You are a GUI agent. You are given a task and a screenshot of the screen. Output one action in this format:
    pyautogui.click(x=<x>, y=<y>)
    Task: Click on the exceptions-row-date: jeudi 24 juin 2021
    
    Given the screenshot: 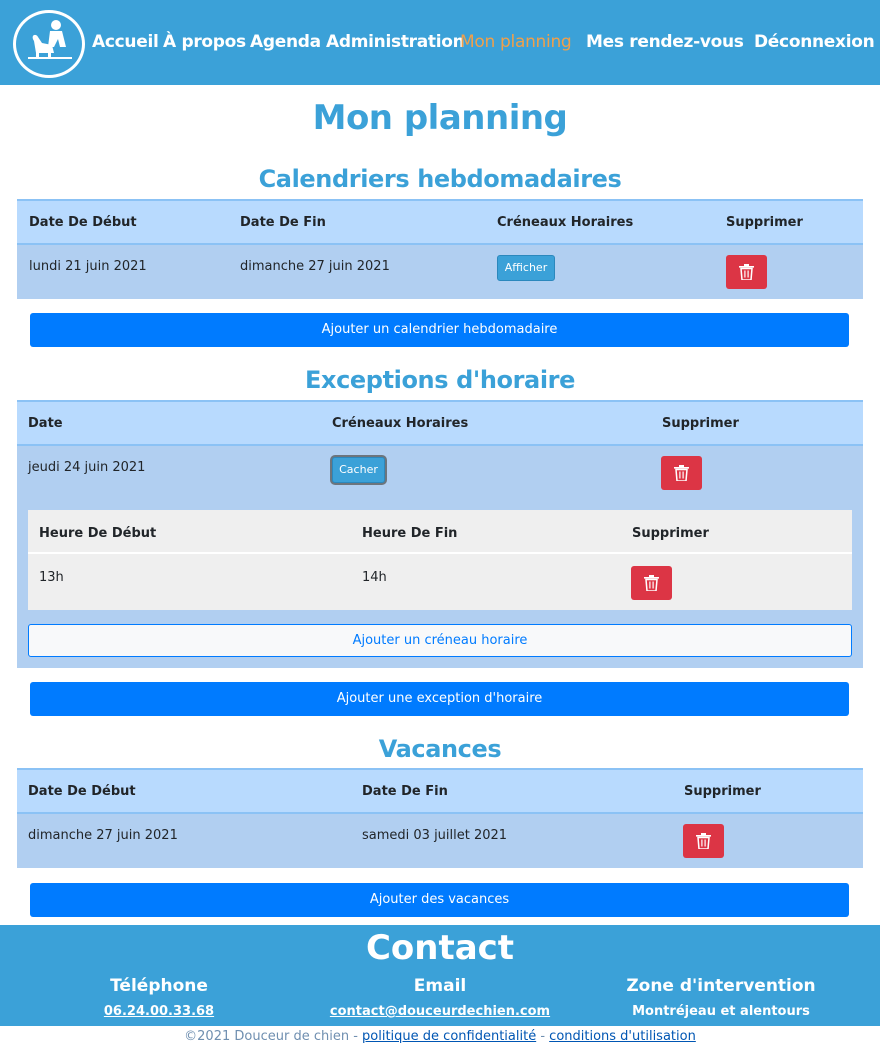 What is the action you would take?
    pyautogui.click(x=87, y=467)
    